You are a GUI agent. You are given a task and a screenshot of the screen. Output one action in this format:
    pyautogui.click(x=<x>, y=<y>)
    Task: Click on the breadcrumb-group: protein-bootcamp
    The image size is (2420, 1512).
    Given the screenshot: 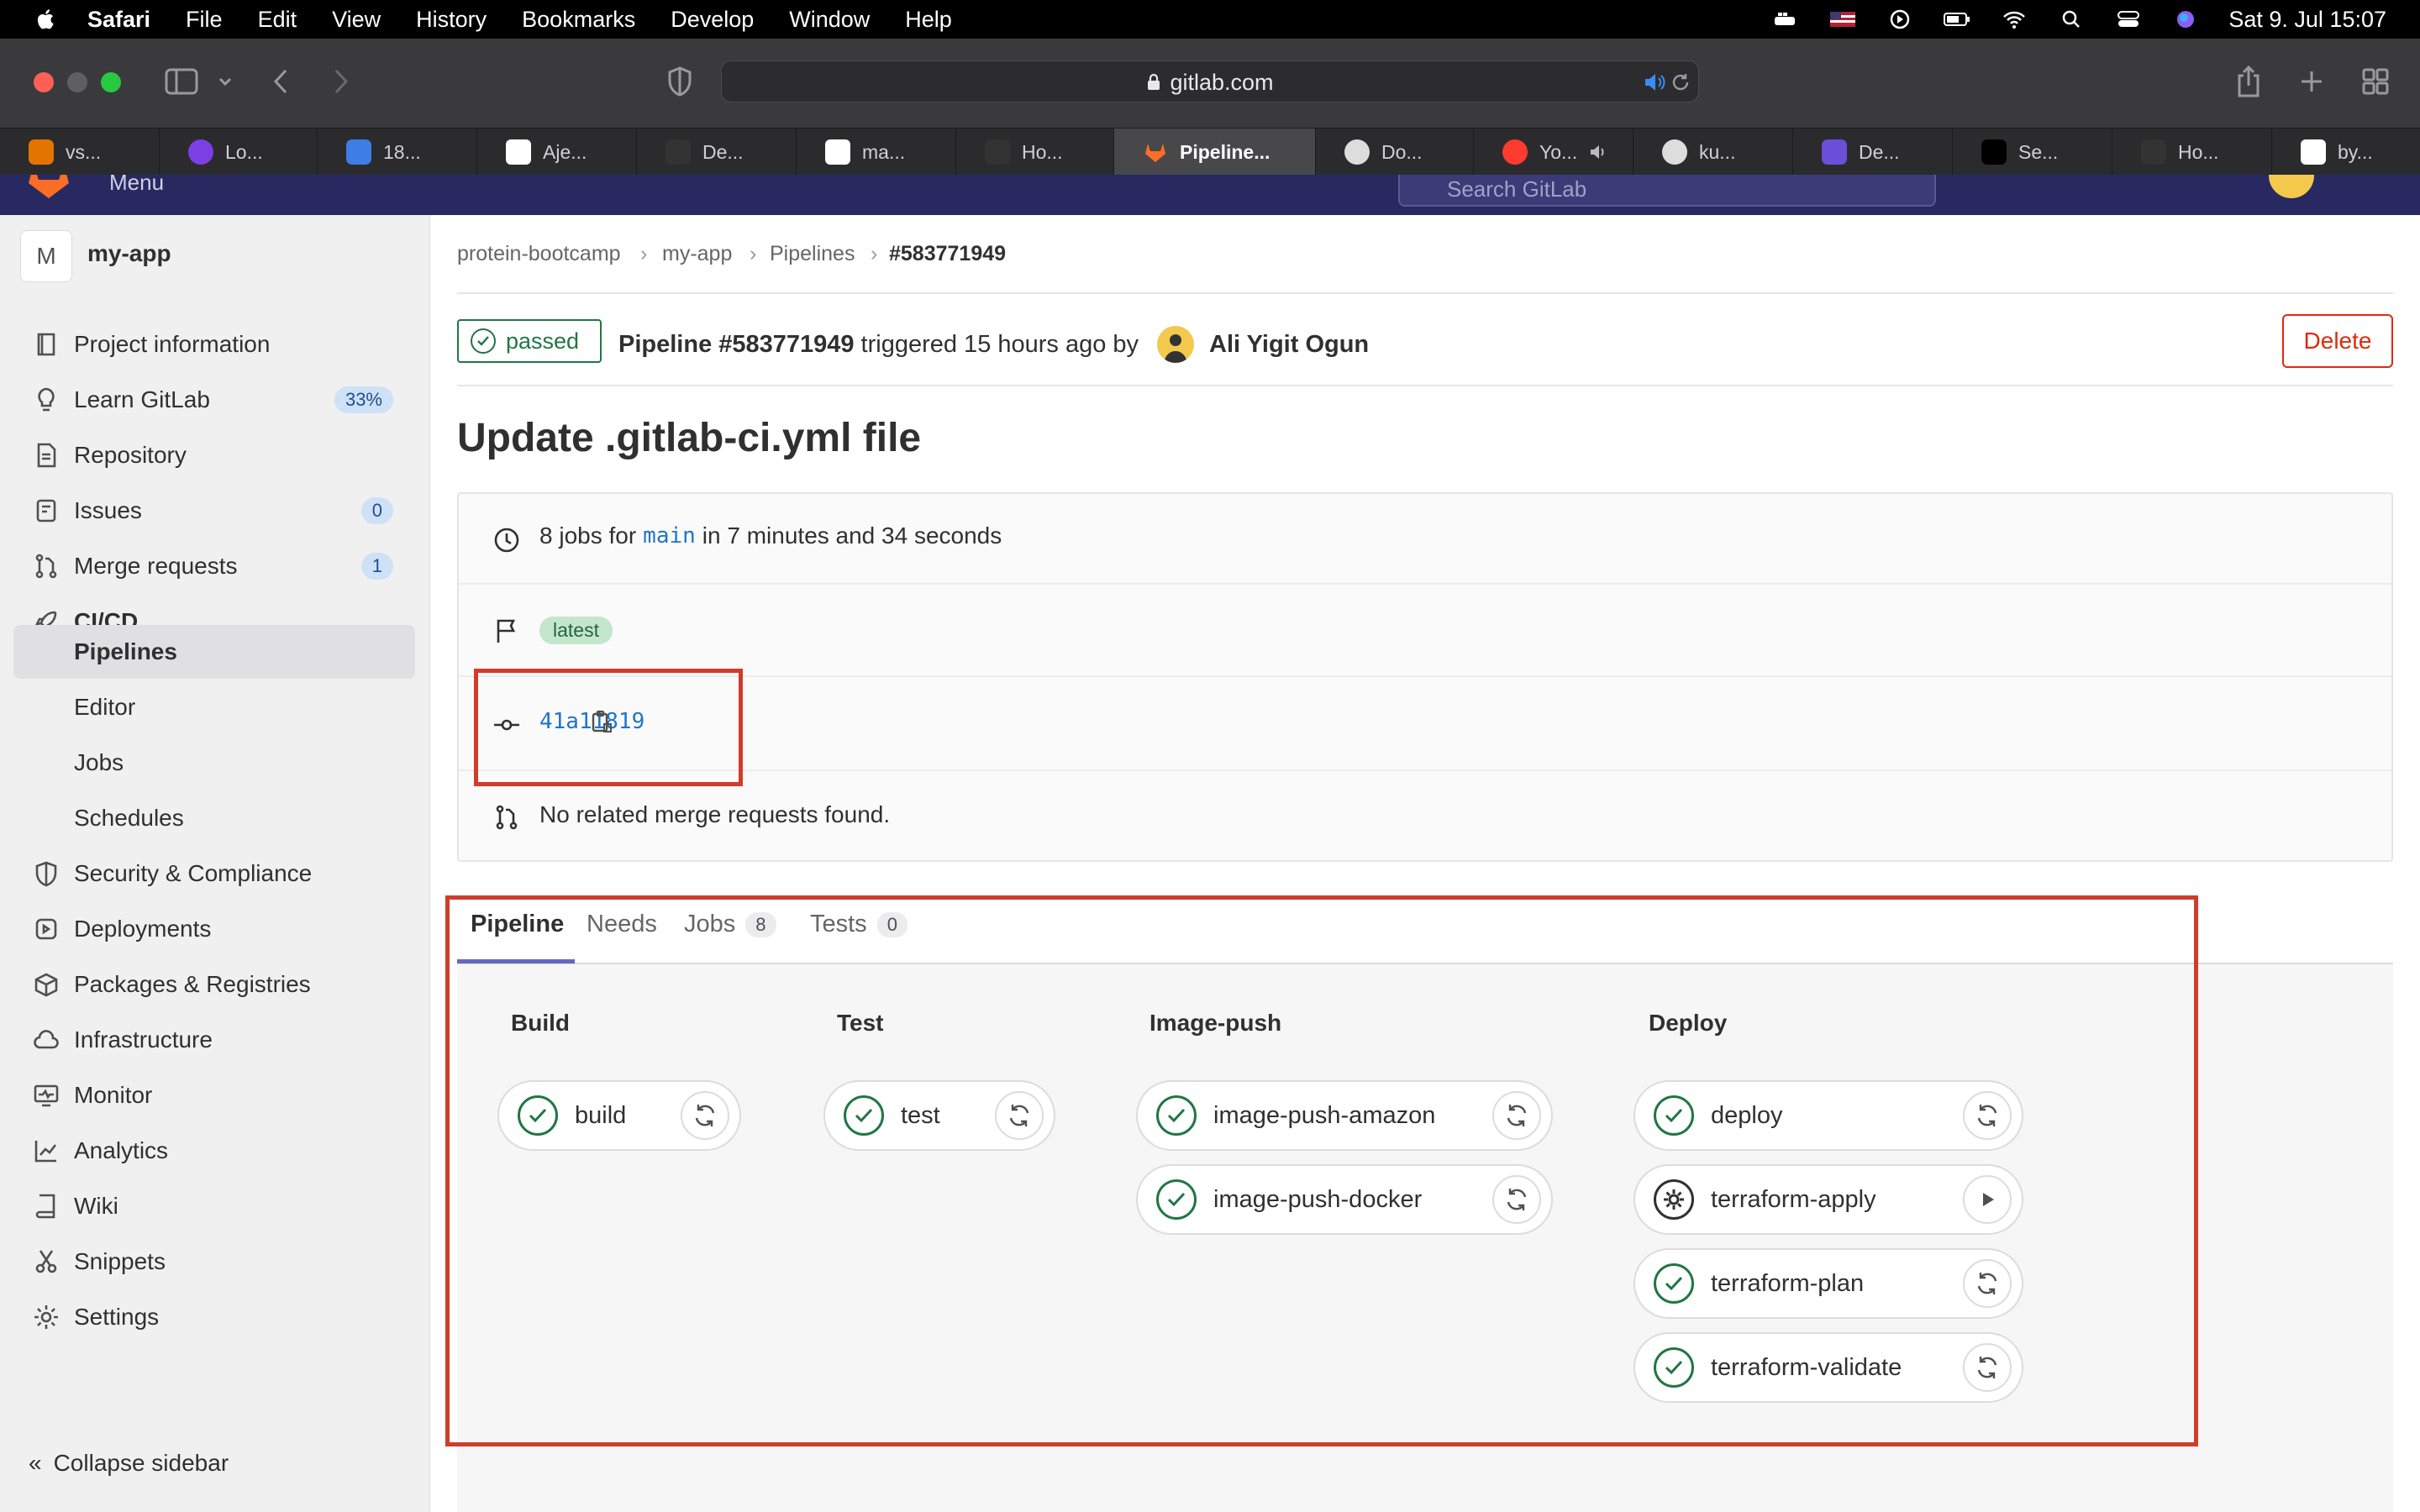 What is the action you would take?
    pyautogui.click(x=539, y=254)
    